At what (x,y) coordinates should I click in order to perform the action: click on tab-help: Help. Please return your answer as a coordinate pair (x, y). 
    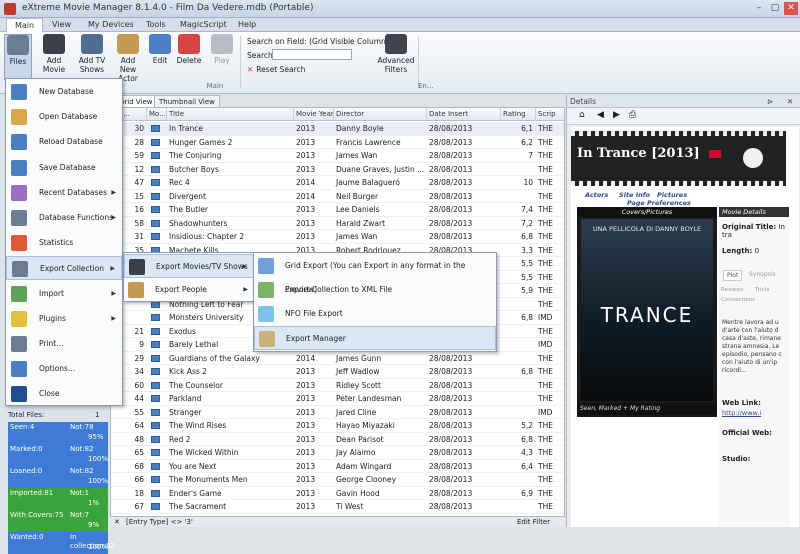
    Looking at the image, I should click on (247, 25).